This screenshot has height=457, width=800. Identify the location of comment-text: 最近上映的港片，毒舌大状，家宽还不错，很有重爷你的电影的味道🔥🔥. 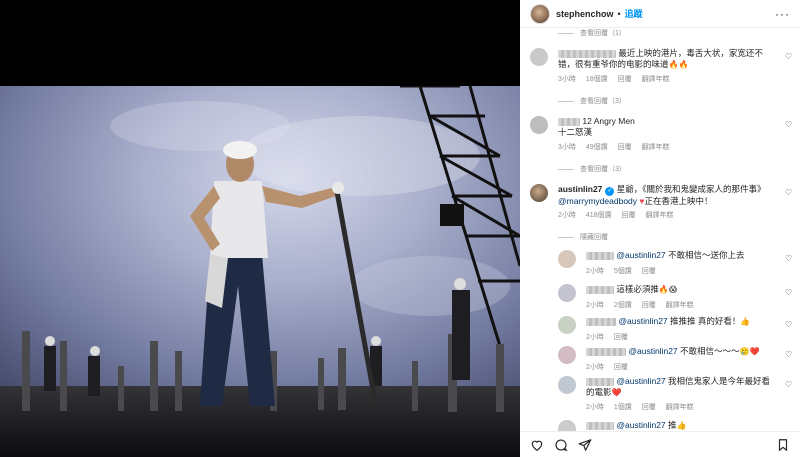
(668, 59).